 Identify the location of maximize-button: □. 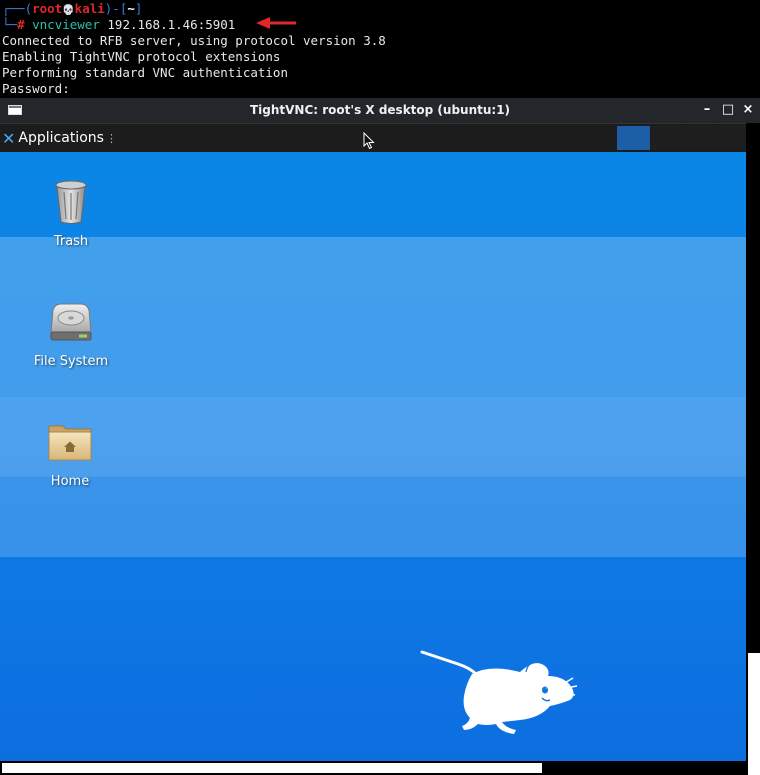
(728, 110).